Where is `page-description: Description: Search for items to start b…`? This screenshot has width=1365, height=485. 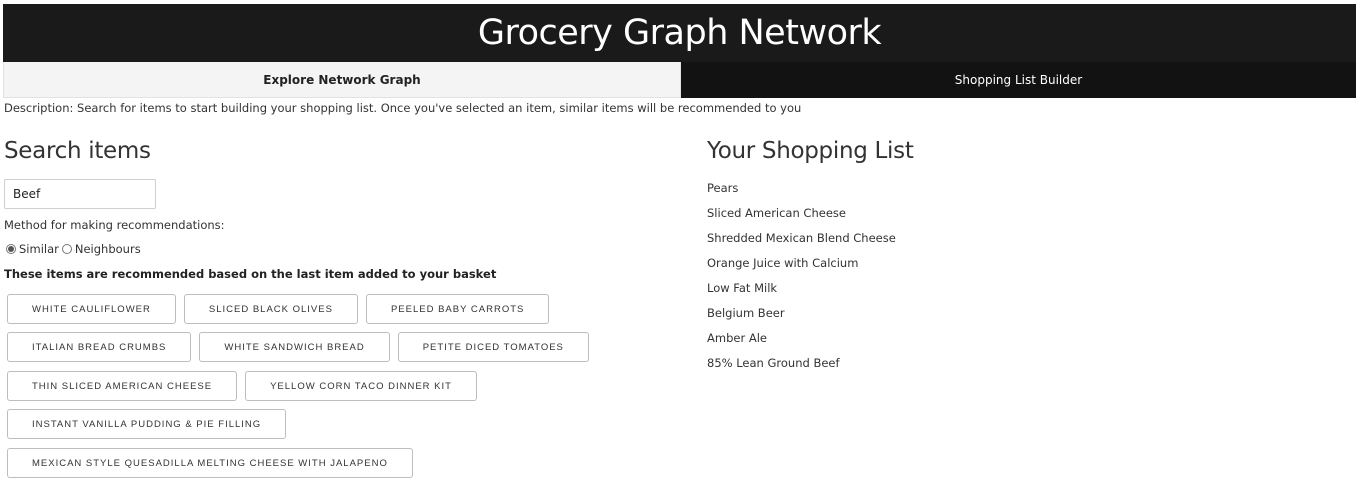 page-description: Description: Search for items to start b… is located at coordinates (403, 108).